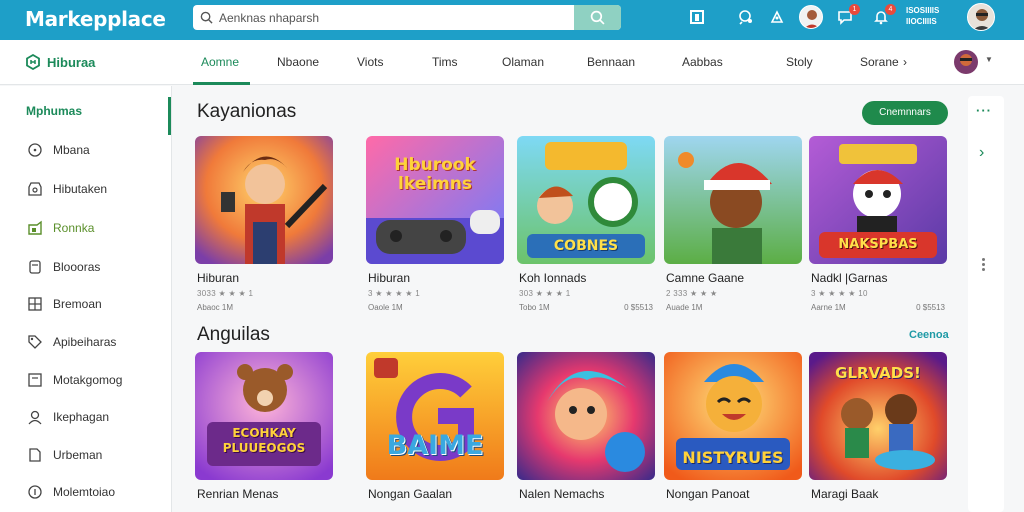 The width and height of the screenshot is (1024, 512). I want to click on app-title: Nongan Gaalan, so click(410, 494).